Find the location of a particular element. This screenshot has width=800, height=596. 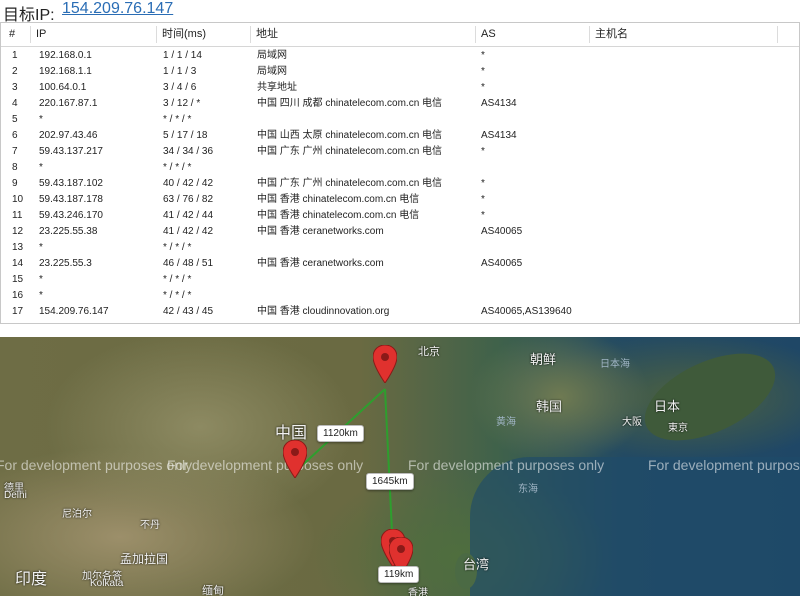

hop-number: 12 is located at coordinates (18, 231).